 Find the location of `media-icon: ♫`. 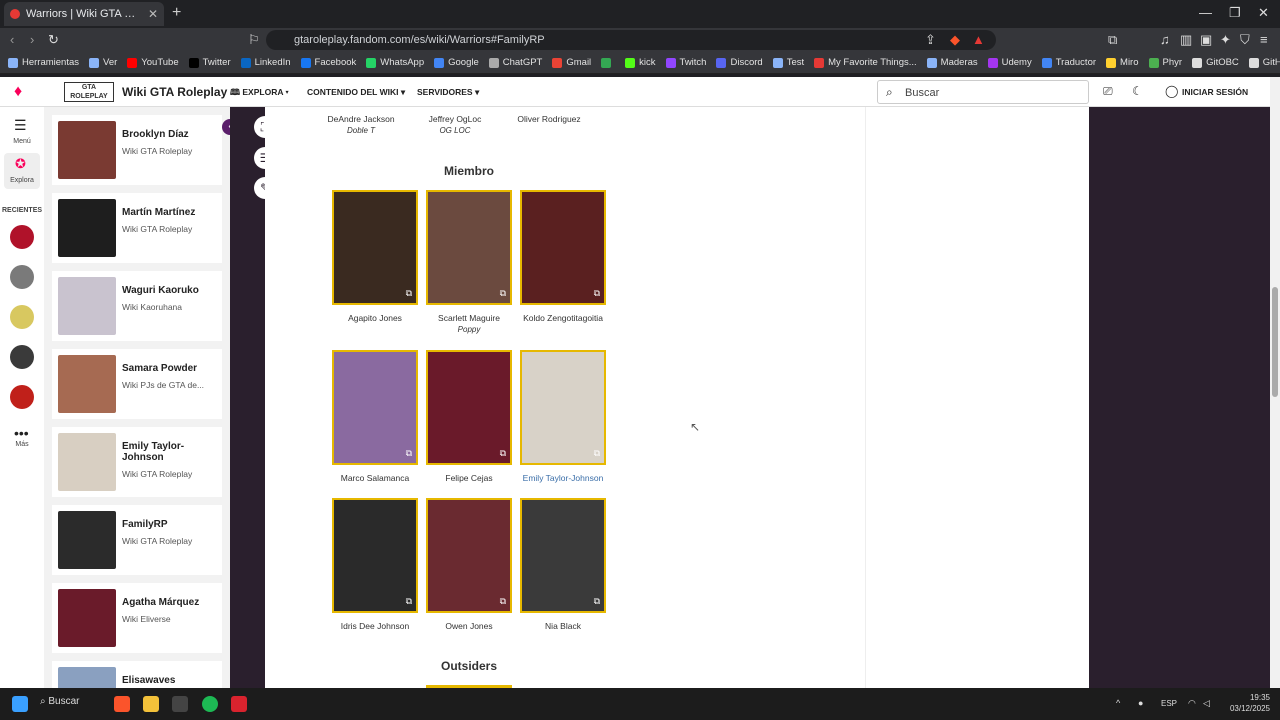

media-icon: ♫ is located at coordinates (1165, 39).